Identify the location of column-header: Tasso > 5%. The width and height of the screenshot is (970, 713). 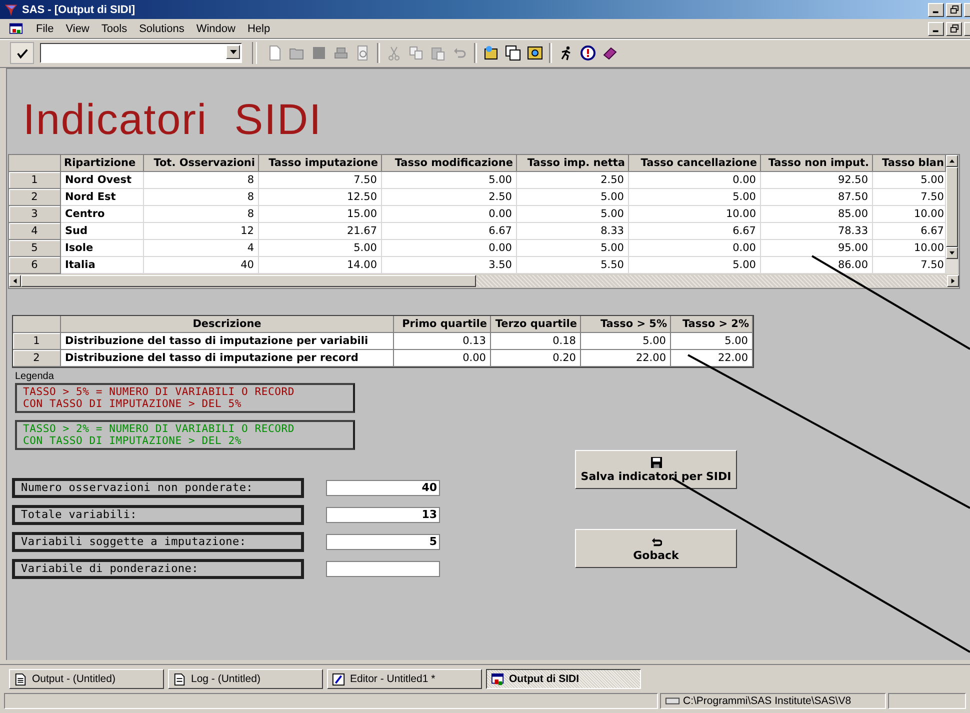
(626, 324).